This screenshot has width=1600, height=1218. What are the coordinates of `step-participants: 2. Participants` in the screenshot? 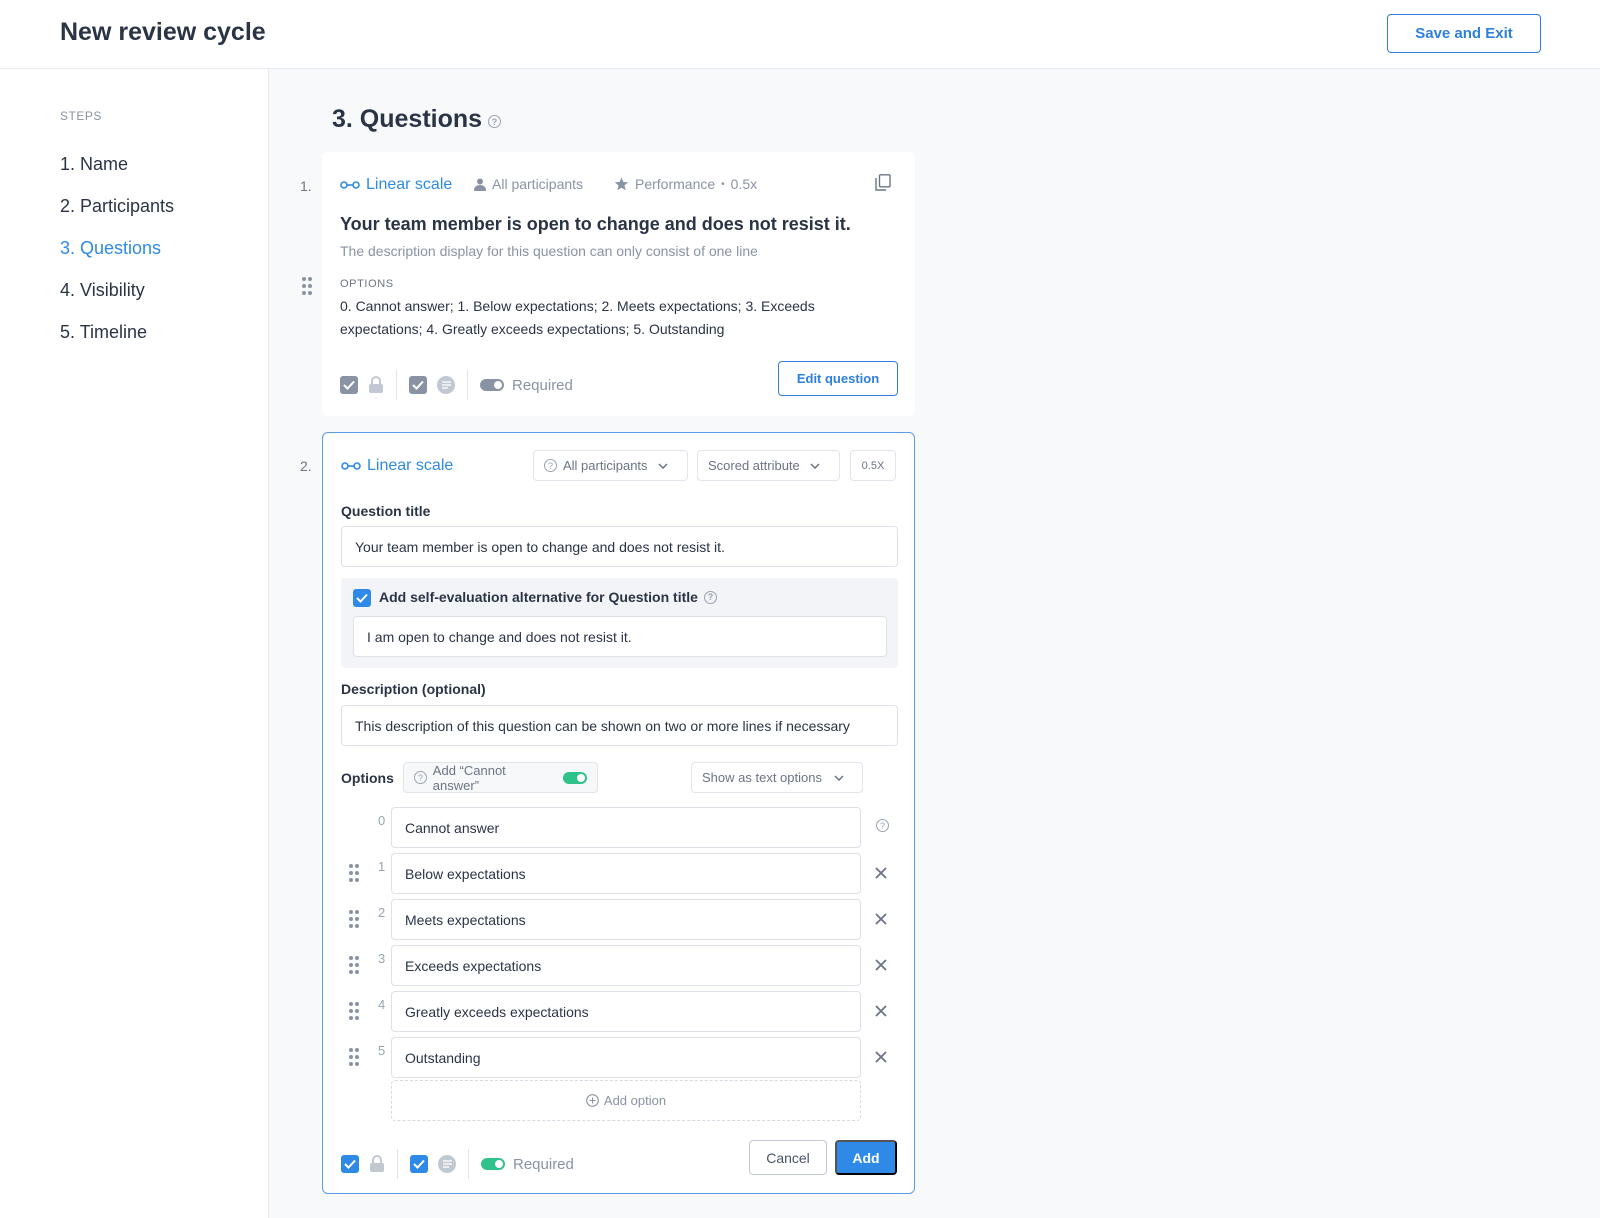 It's located at (117, 206).